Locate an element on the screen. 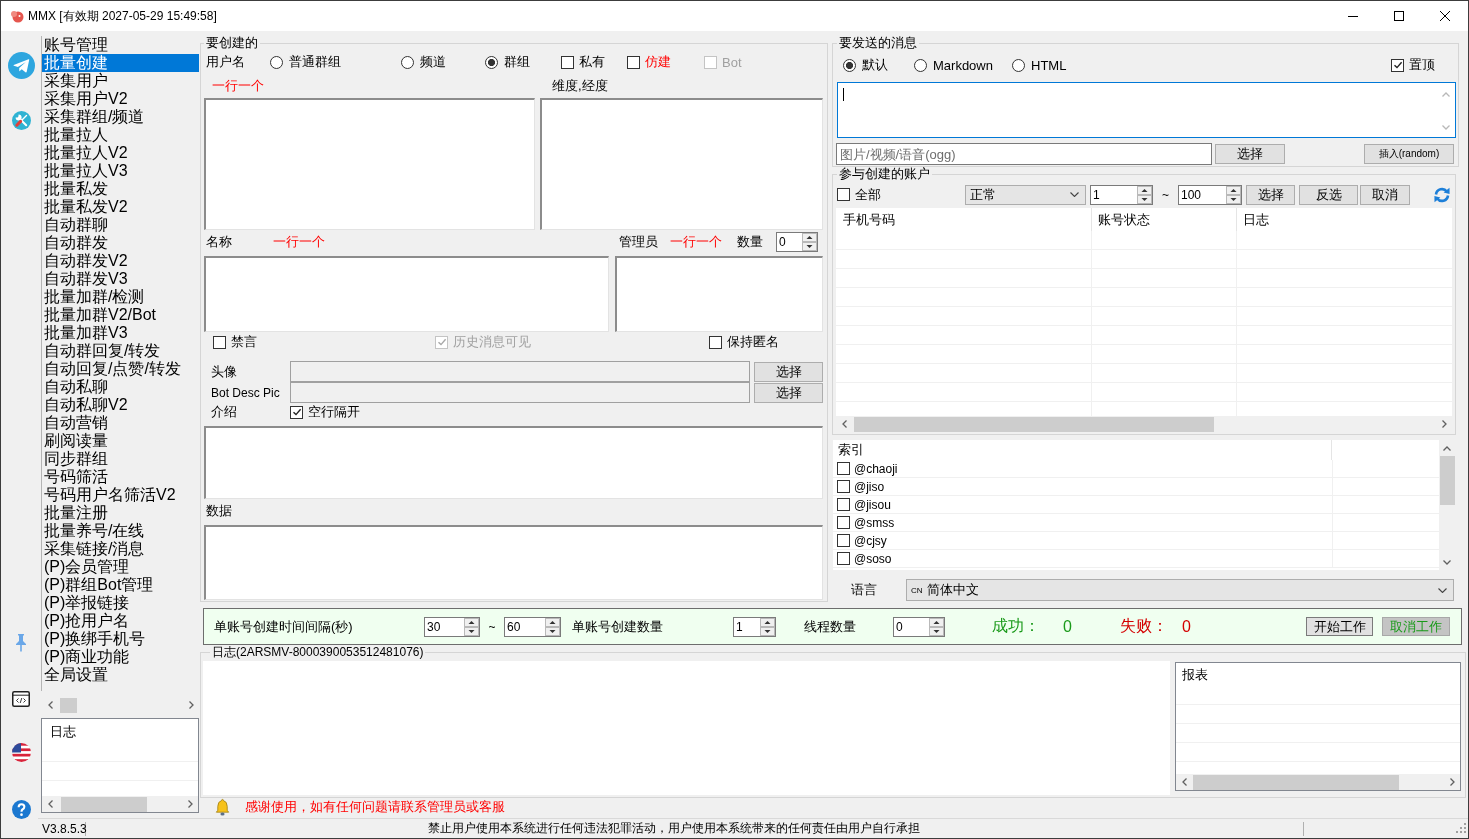 The height and width of the screenshot is (839, 1469). sidebar-item: 账号管理 is located at coordinates (120, 45).